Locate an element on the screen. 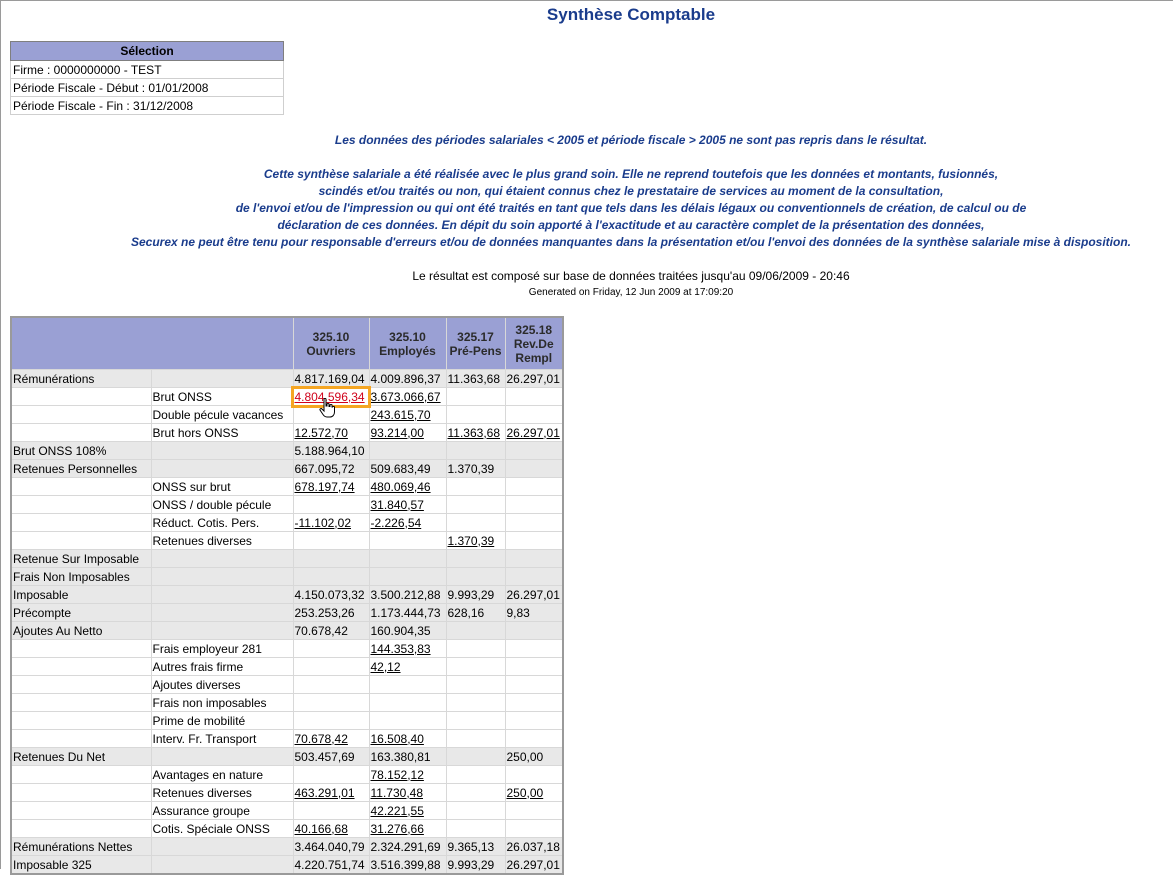 This screenshot has height=875, width=1174. column-label: Ouvriers is located at coordinates (331, 350).